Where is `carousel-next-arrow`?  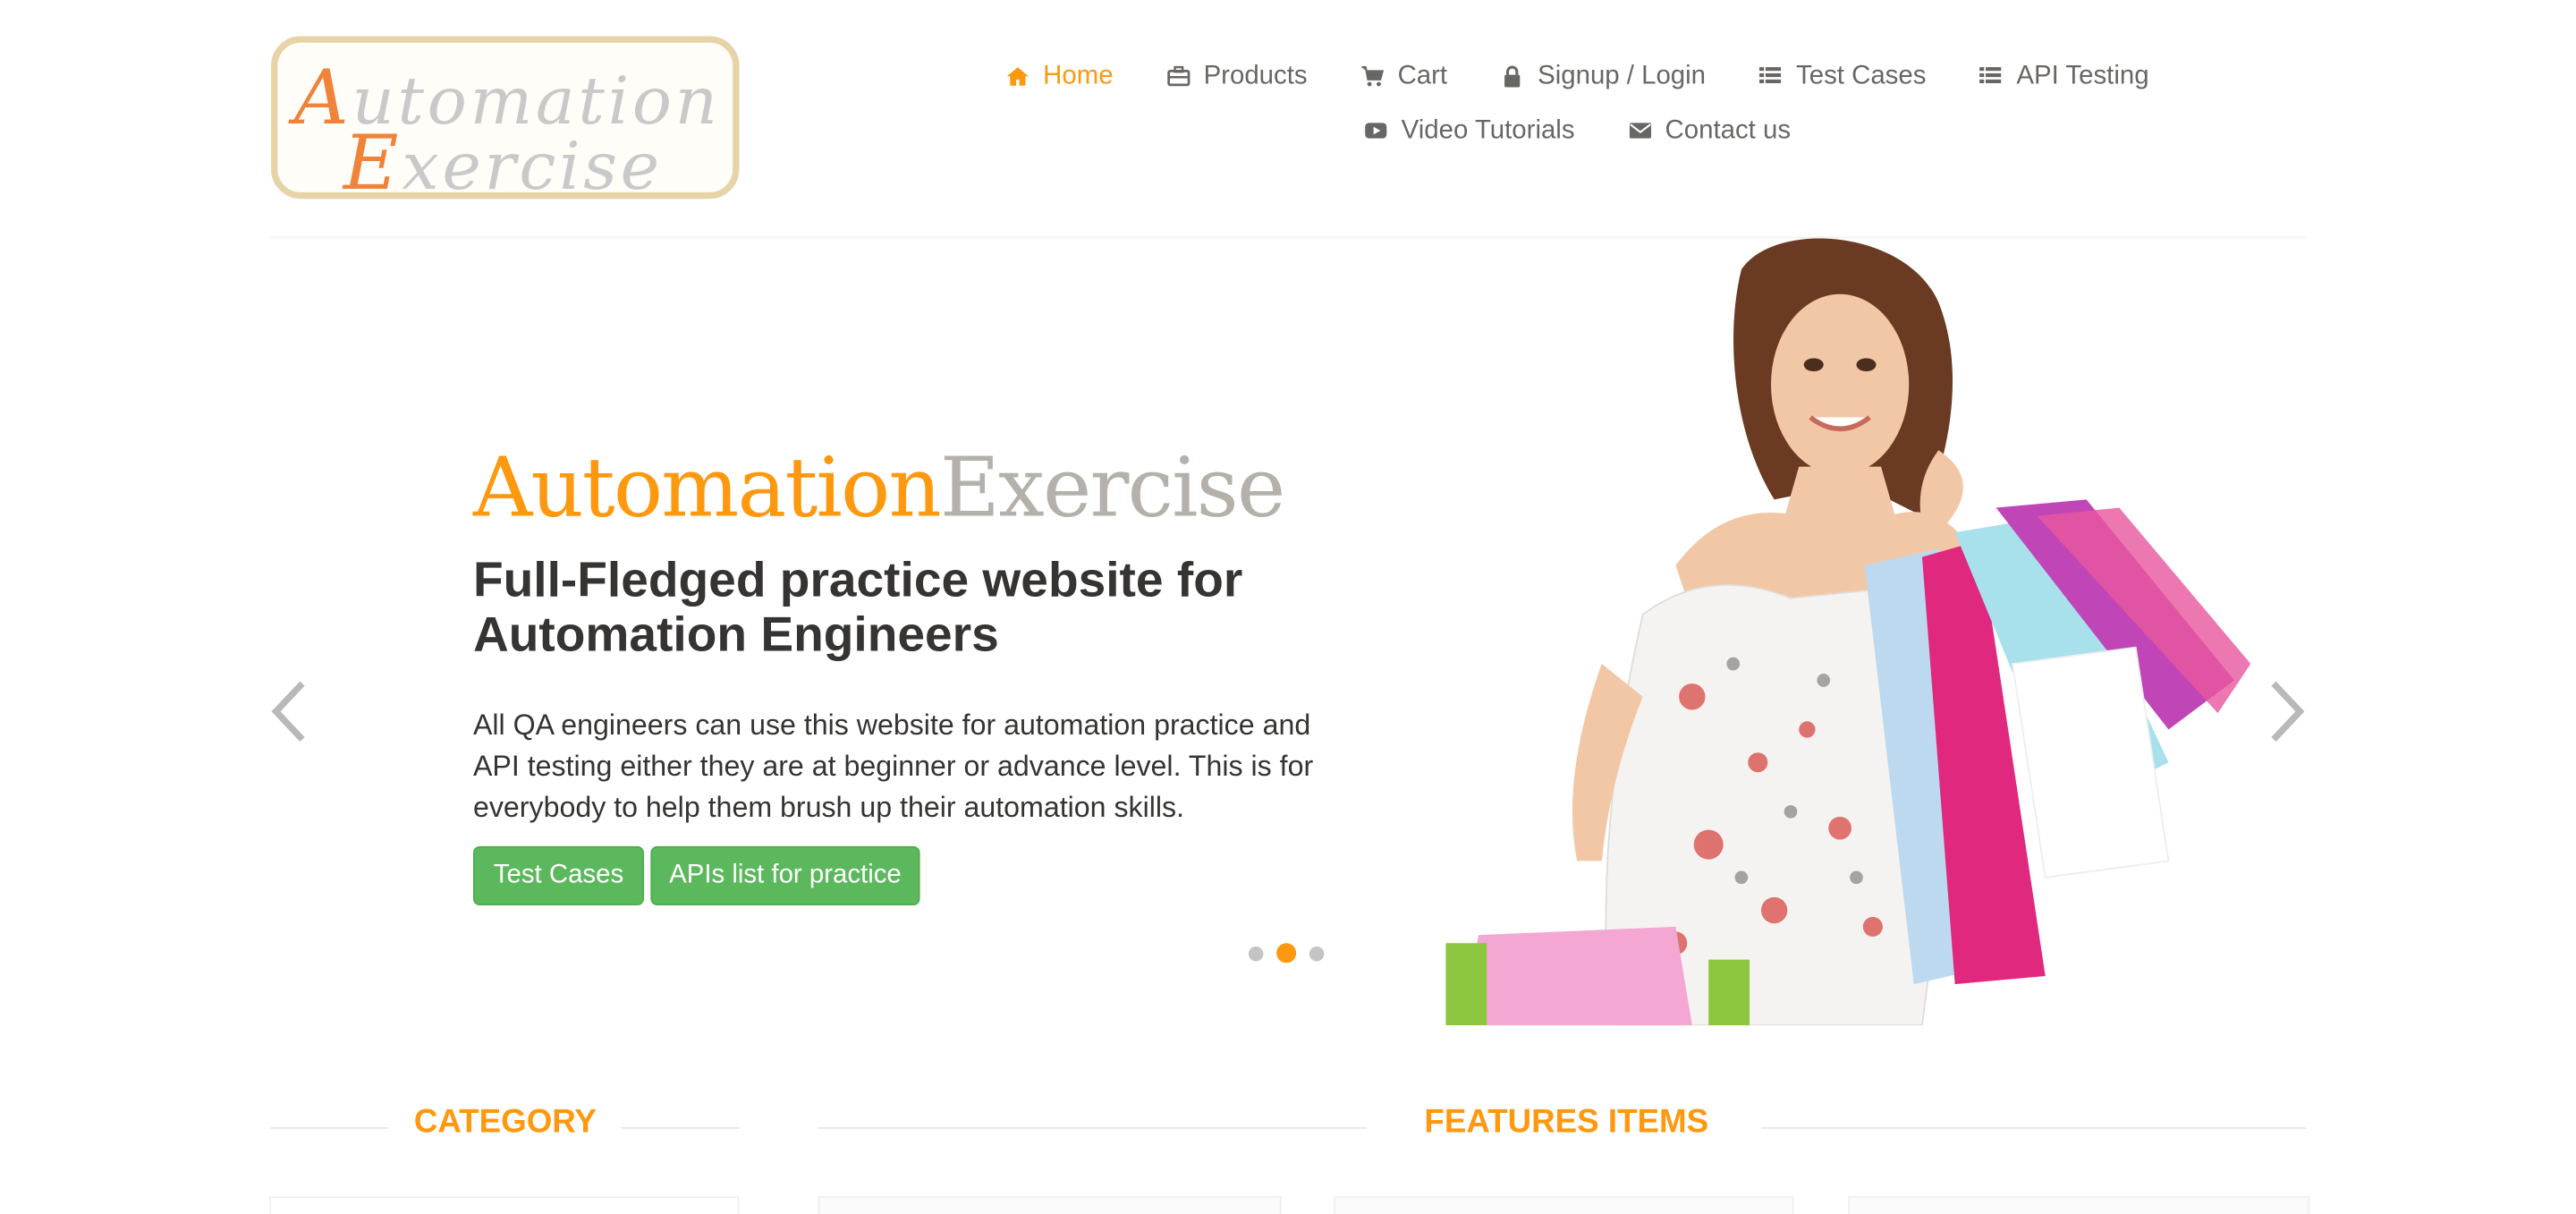
carousel-next-arrow is located at coordinates (2288, 712).